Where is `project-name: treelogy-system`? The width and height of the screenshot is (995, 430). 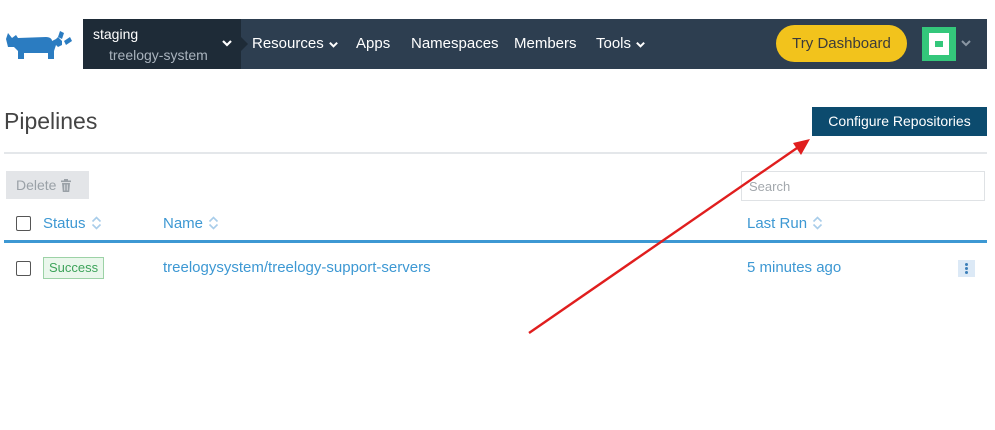
project-name: treelogy-system is located at coordinates (158, 55).